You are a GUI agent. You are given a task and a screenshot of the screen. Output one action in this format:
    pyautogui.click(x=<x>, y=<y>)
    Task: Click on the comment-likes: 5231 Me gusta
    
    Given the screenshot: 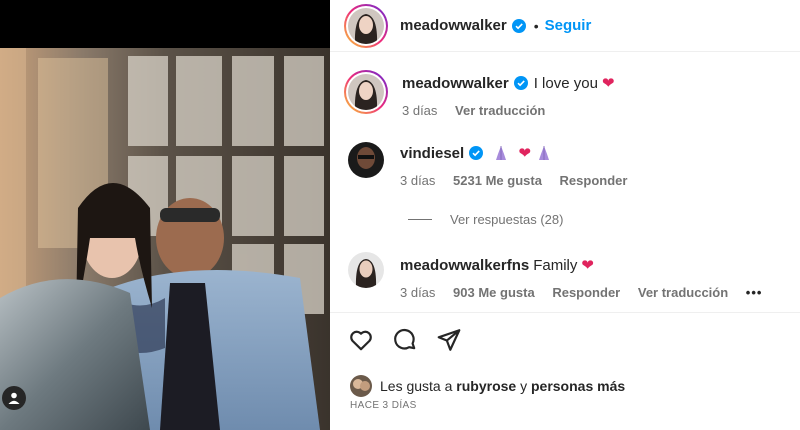 What is the action you would take?
    pyautogui.click(x=497, y=180)
    